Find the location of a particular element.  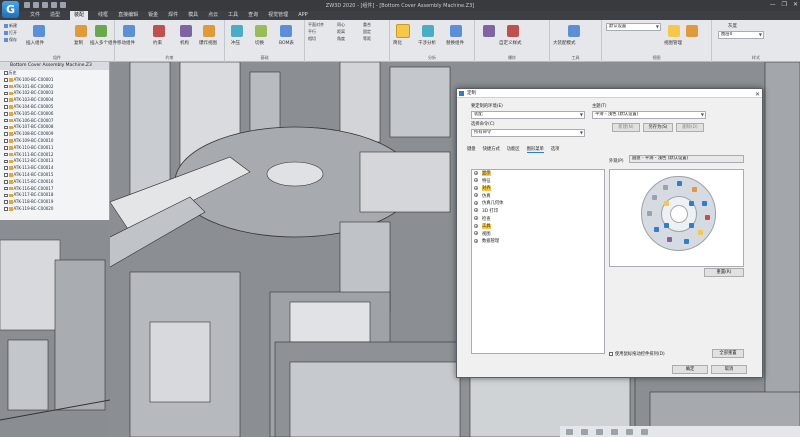

search-icon is located at coordinates (679, 183).